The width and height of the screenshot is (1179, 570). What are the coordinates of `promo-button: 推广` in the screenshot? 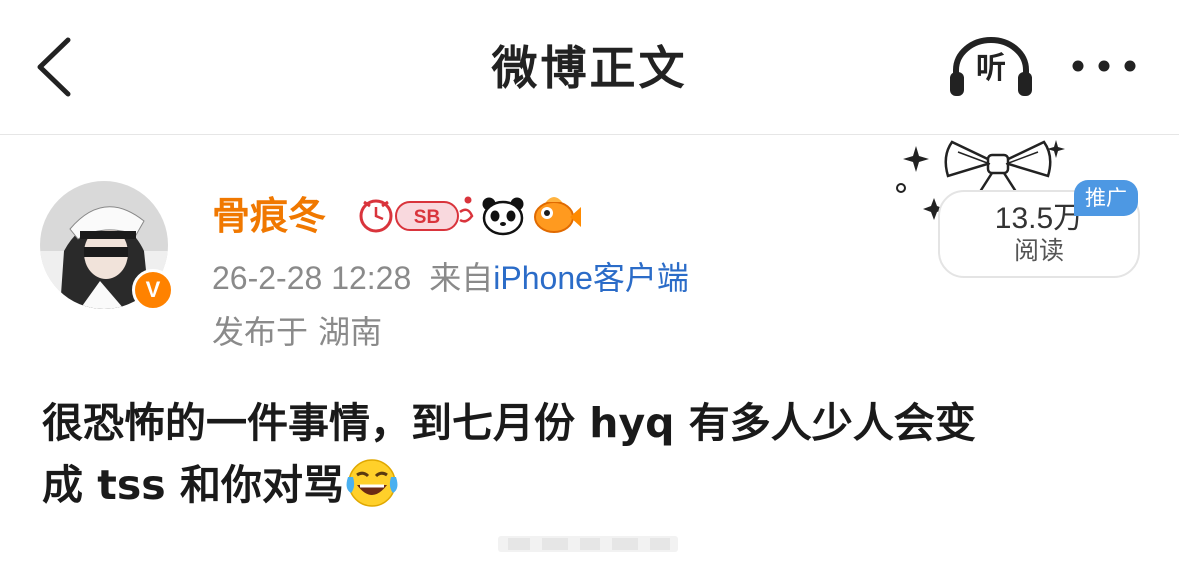 It's located at (1106, 198).